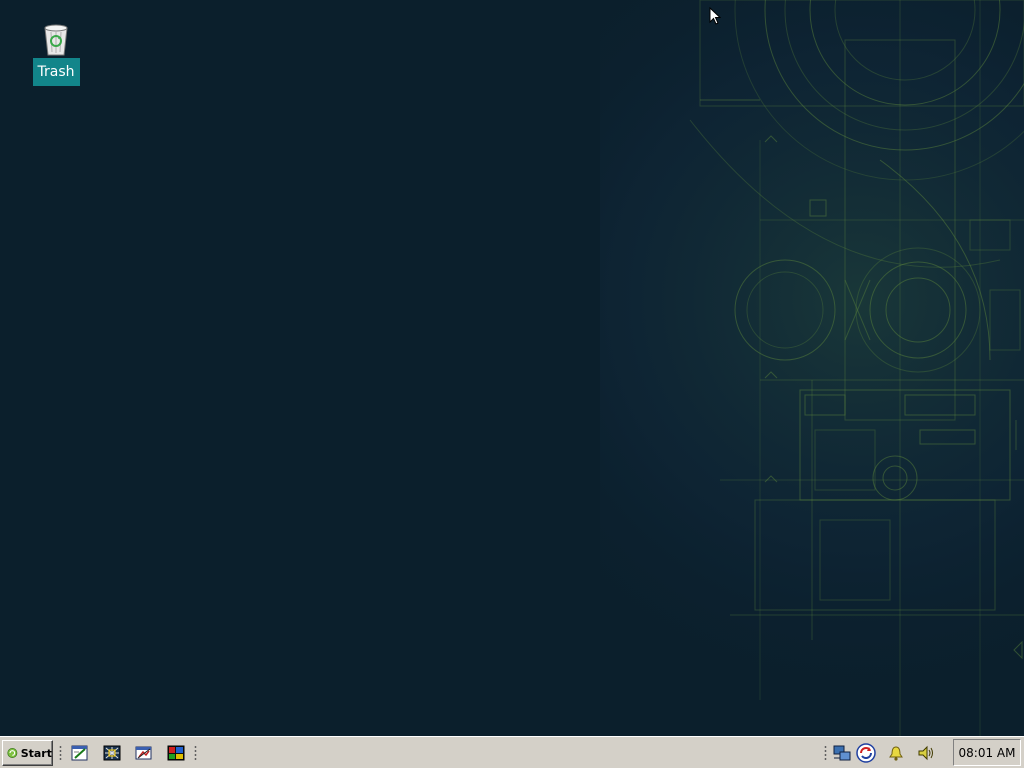 The width and height of the screenshot is (1024, 768). I want to click on file-manager-icon, so click(144, 753).